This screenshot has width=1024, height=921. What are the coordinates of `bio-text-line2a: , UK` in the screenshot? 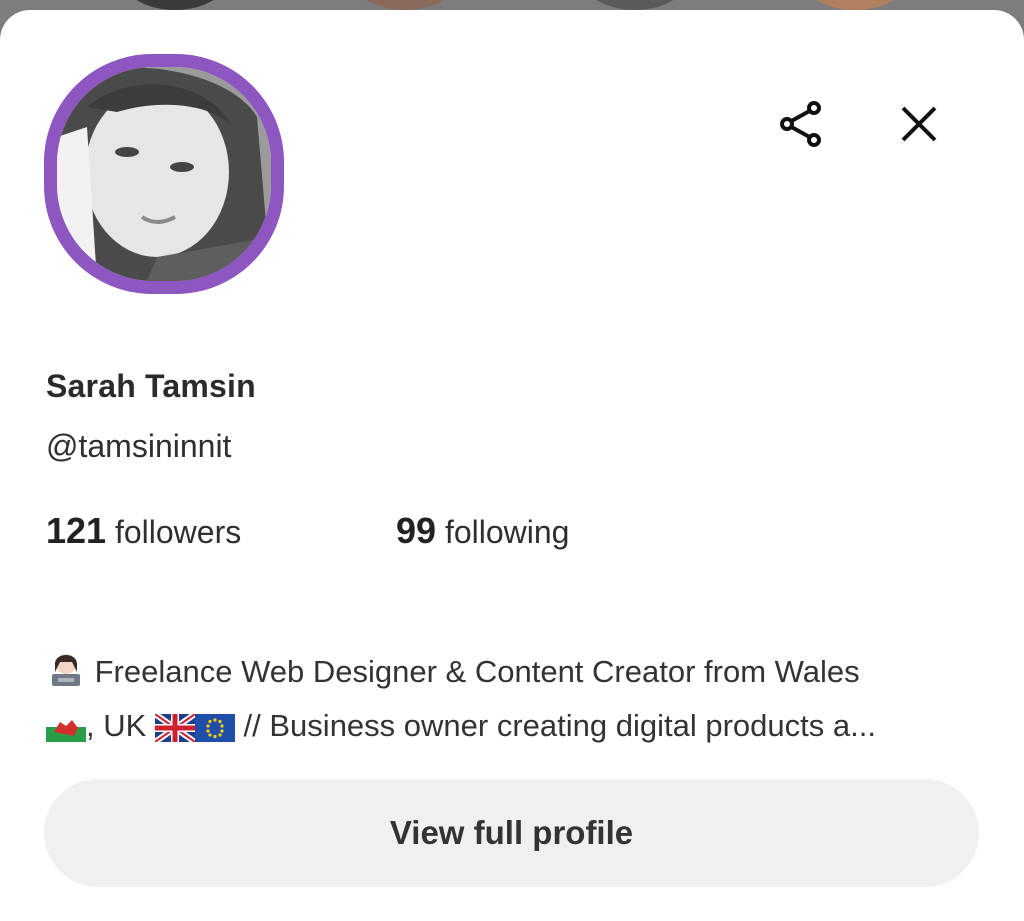 It's located at (116, 725).